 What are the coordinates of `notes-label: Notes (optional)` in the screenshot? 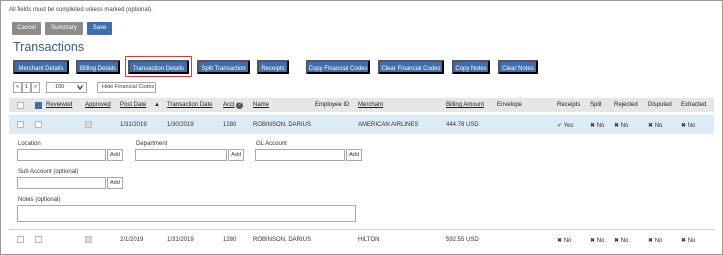 It's located at (39, 200).